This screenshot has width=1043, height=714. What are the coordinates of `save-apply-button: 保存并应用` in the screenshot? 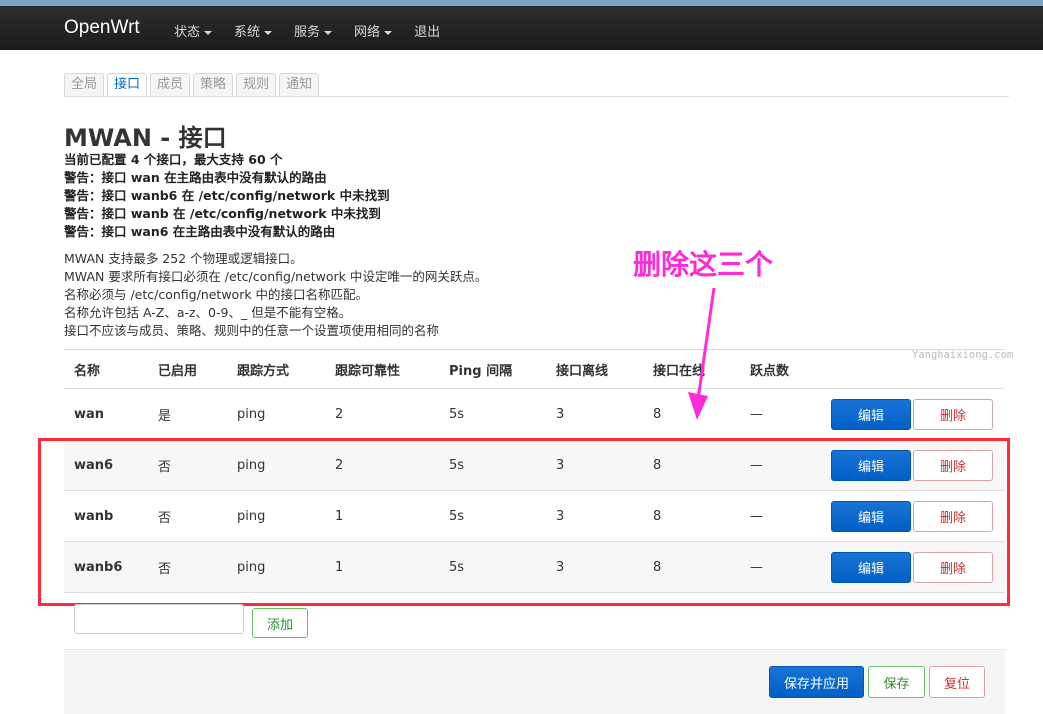 It's located at (816, 682).